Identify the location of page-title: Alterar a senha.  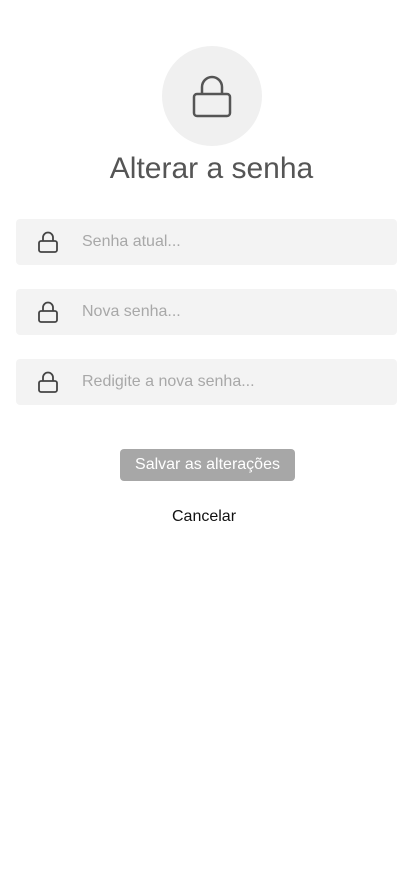
(211, 168).